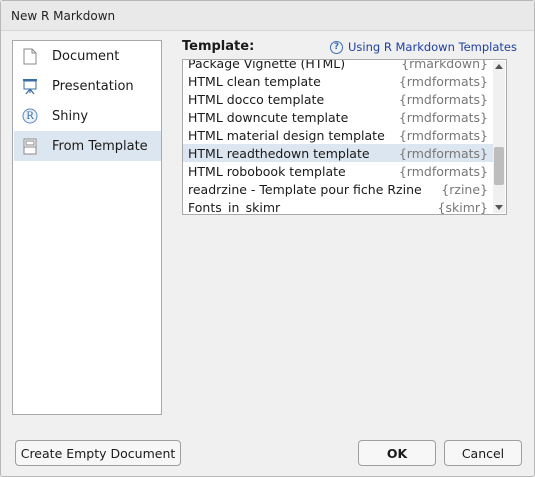 This screenshot has width=535, height=477. I want to click on sidebar-item-shiny: R Shiny, so click(87, 116).